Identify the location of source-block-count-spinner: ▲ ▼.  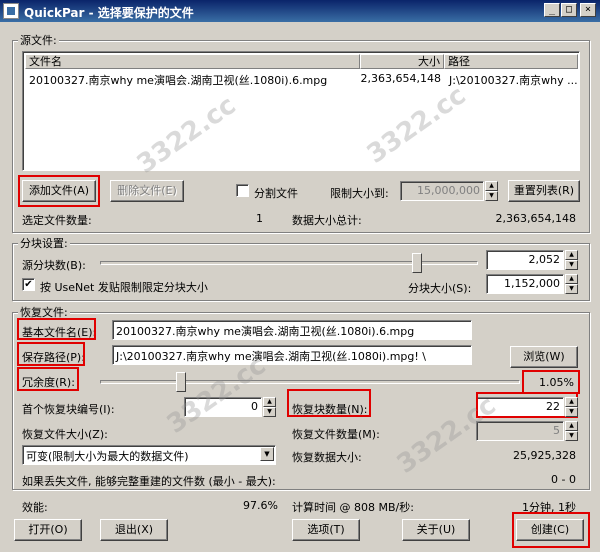
(571, 260).